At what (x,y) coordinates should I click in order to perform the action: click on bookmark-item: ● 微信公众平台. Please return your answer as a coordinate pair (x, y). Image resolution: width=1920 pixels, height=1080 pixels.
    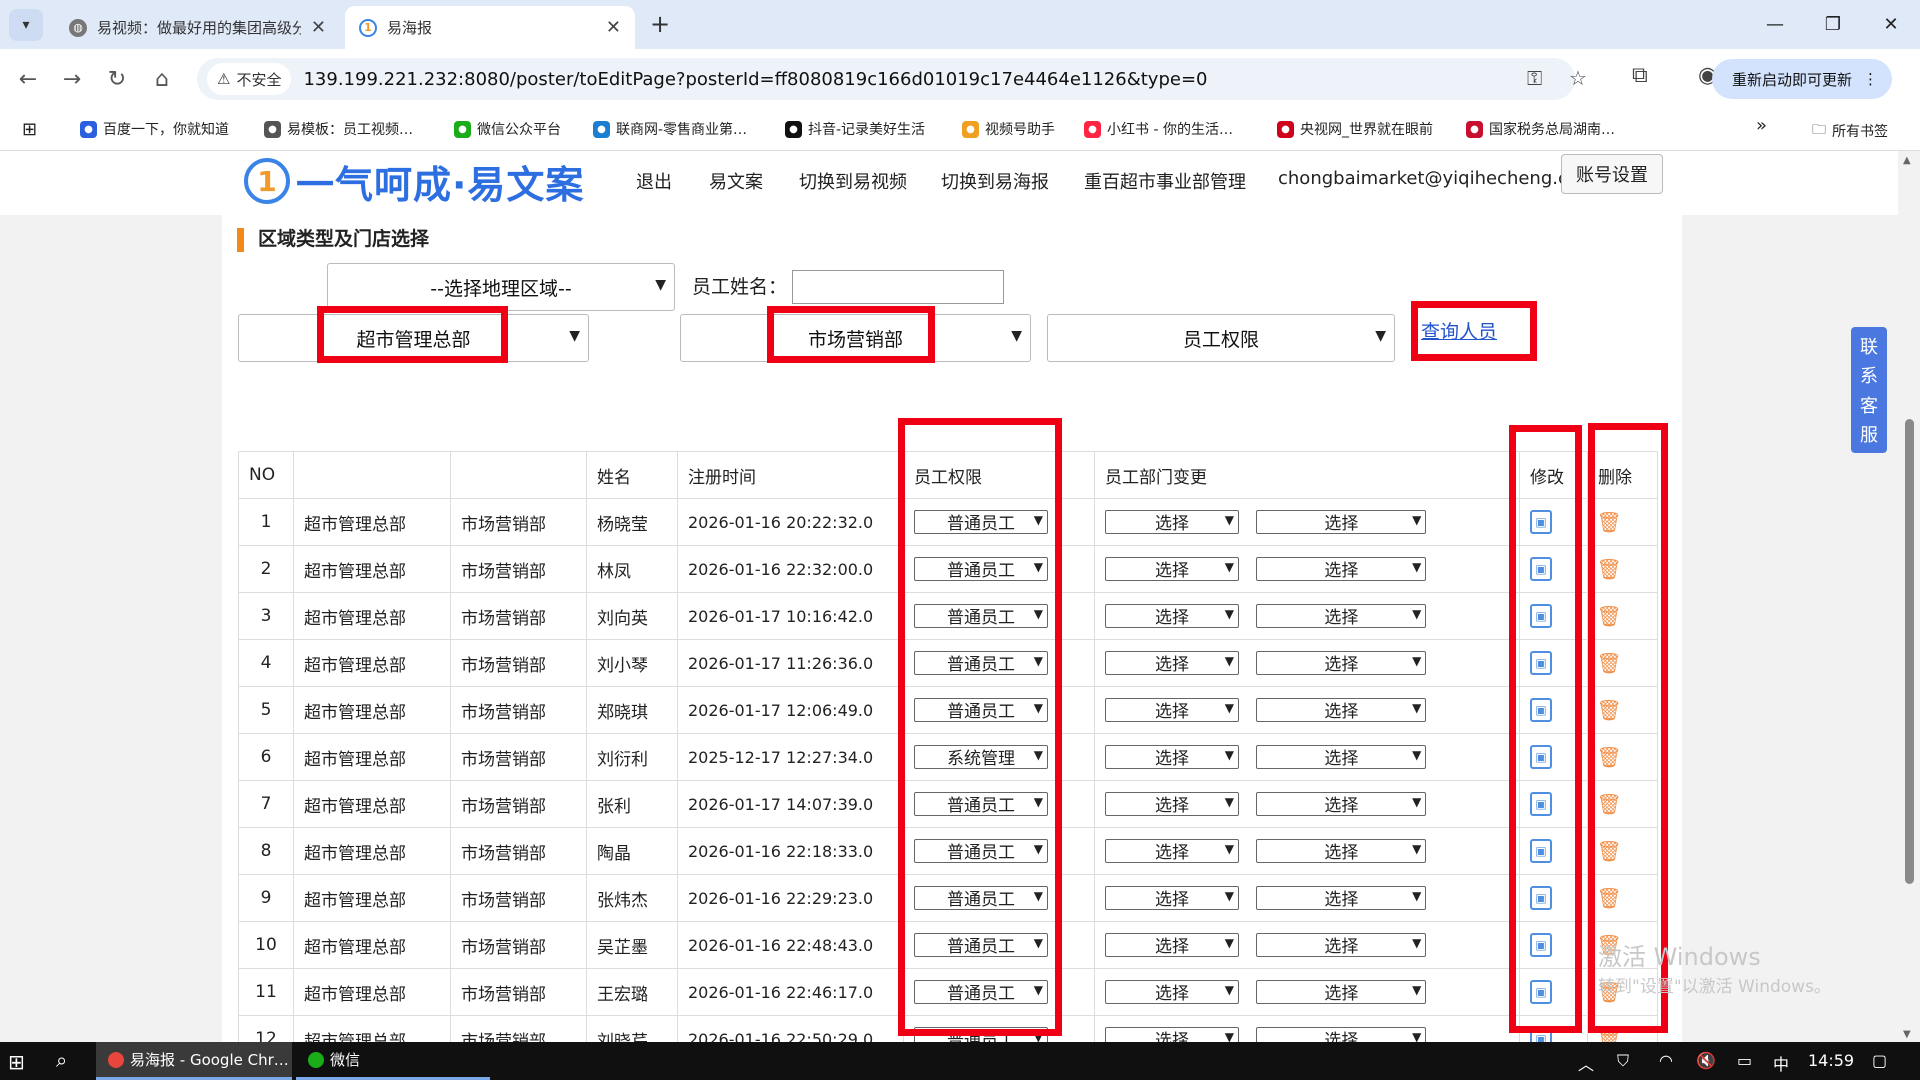
    Looking at the image, I should click on (507, 129).